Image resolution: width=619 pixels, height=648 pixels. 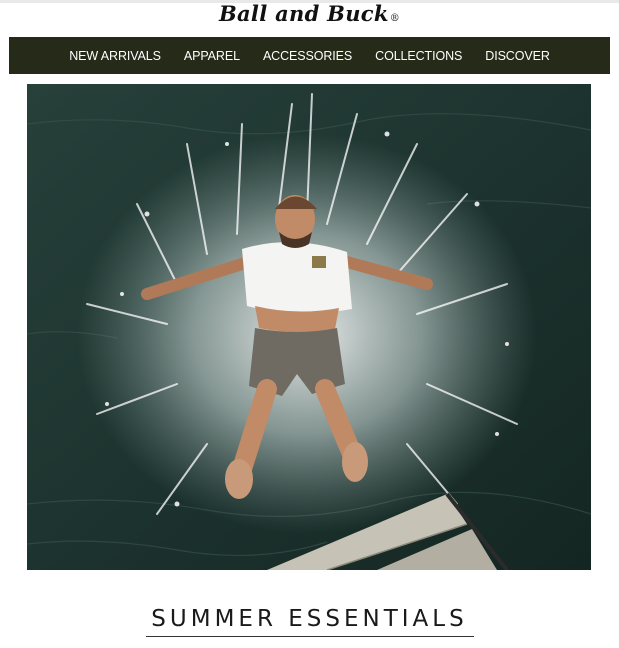 What do you see at coordinates (395, 18) in the screenshot?
I see `registered-mark: ®` at bounding box center [395, 18].